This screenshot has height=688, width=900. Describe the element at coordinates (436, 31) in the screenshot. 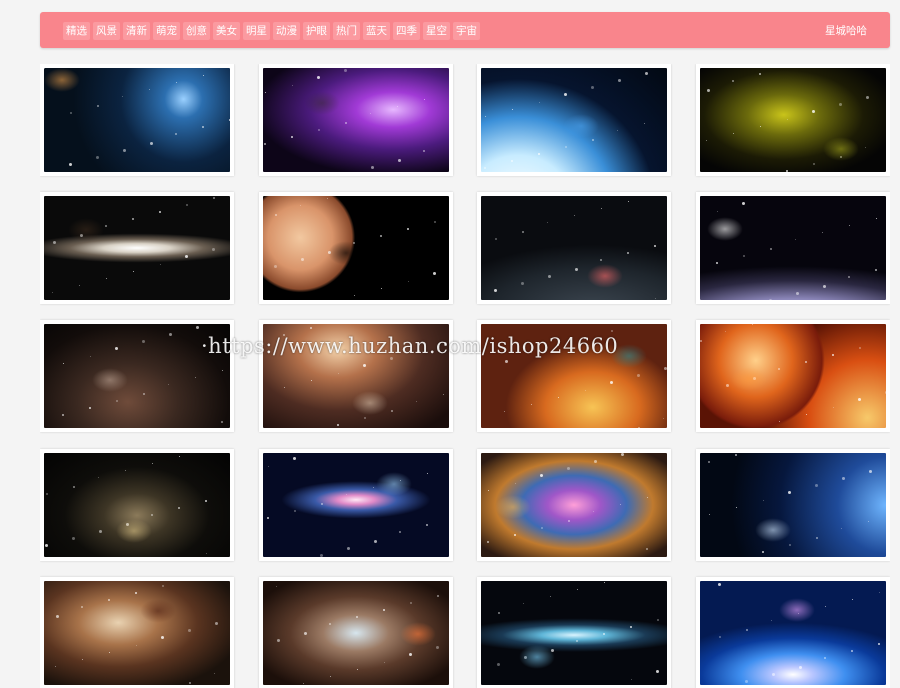

I see `category-tab: 星空` at that location.